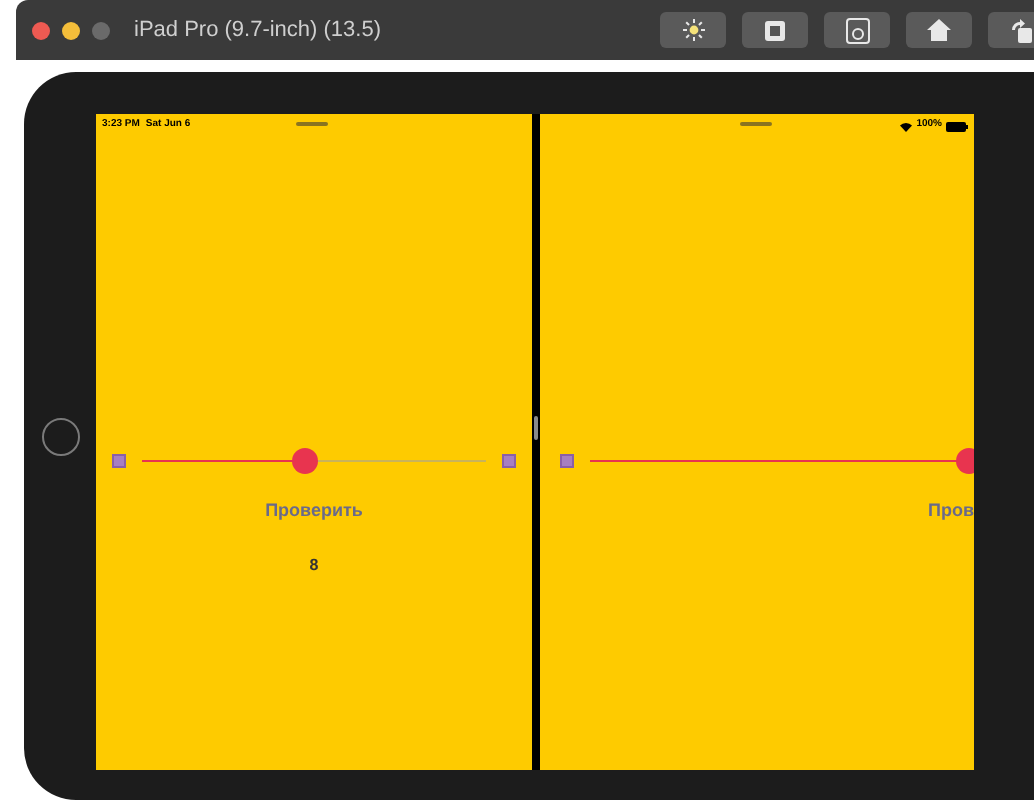  I want to click on result-value: 8, so click(314, 565).